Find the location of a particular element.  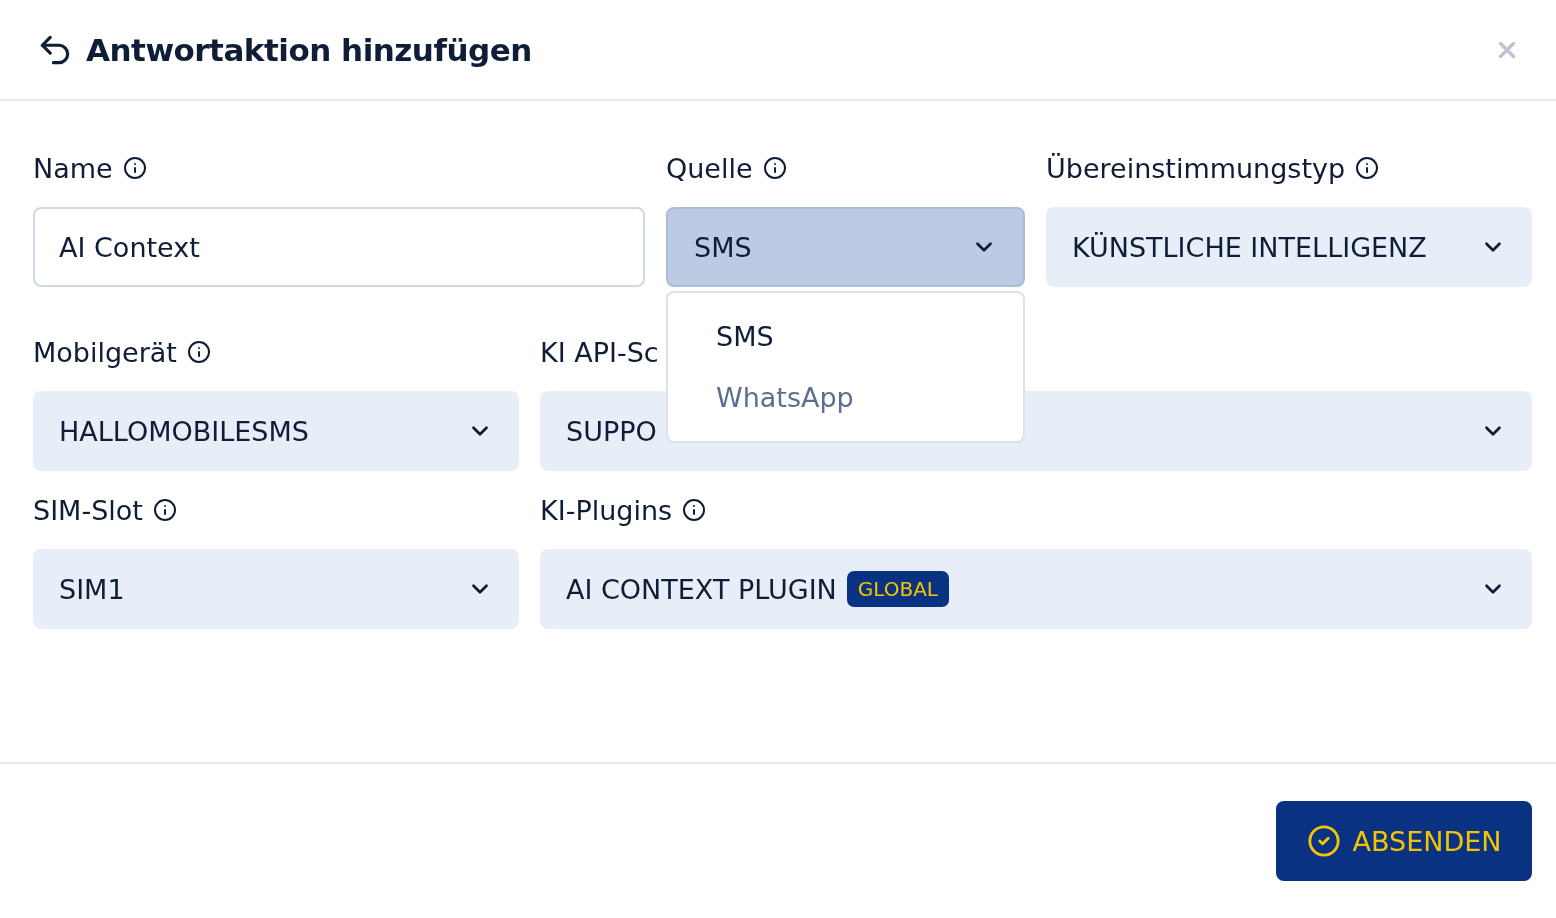

field-label: KI API-Sc is located at coordinates (599, 352).